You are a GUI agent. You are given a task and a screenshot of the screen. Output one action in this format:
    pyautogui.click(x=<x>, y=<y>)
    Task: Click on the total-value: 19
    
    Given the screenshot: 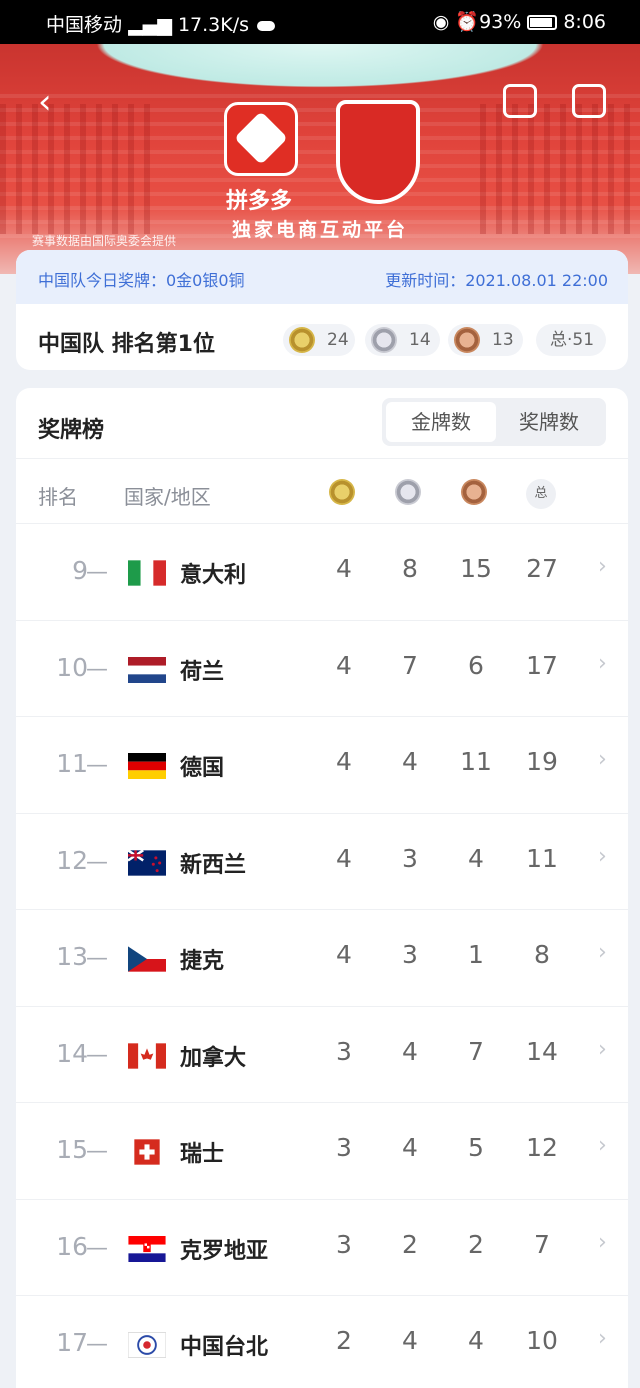 What is the action you would take?
    pyautogui.click(x=542, y=761)
    